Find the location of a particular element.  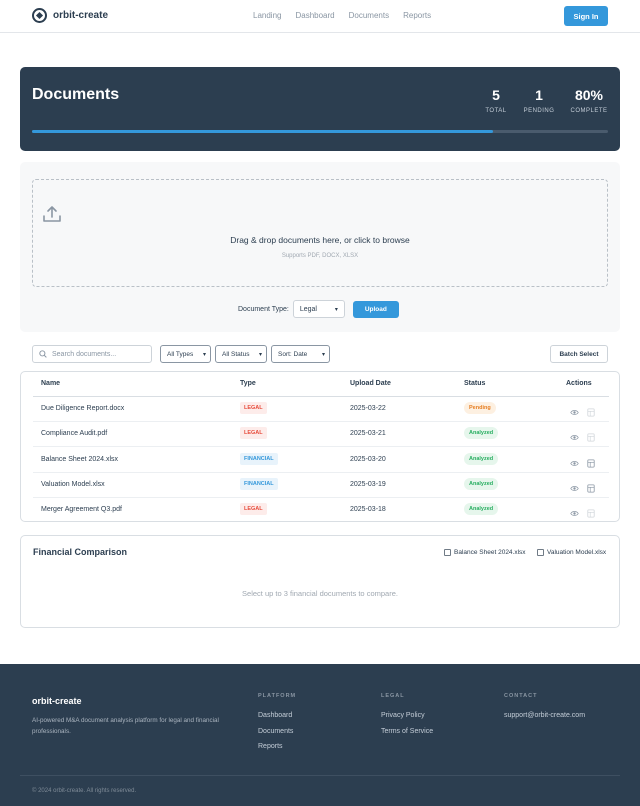

batch-select-button: Batch Select is located at coordinates (579, 354).